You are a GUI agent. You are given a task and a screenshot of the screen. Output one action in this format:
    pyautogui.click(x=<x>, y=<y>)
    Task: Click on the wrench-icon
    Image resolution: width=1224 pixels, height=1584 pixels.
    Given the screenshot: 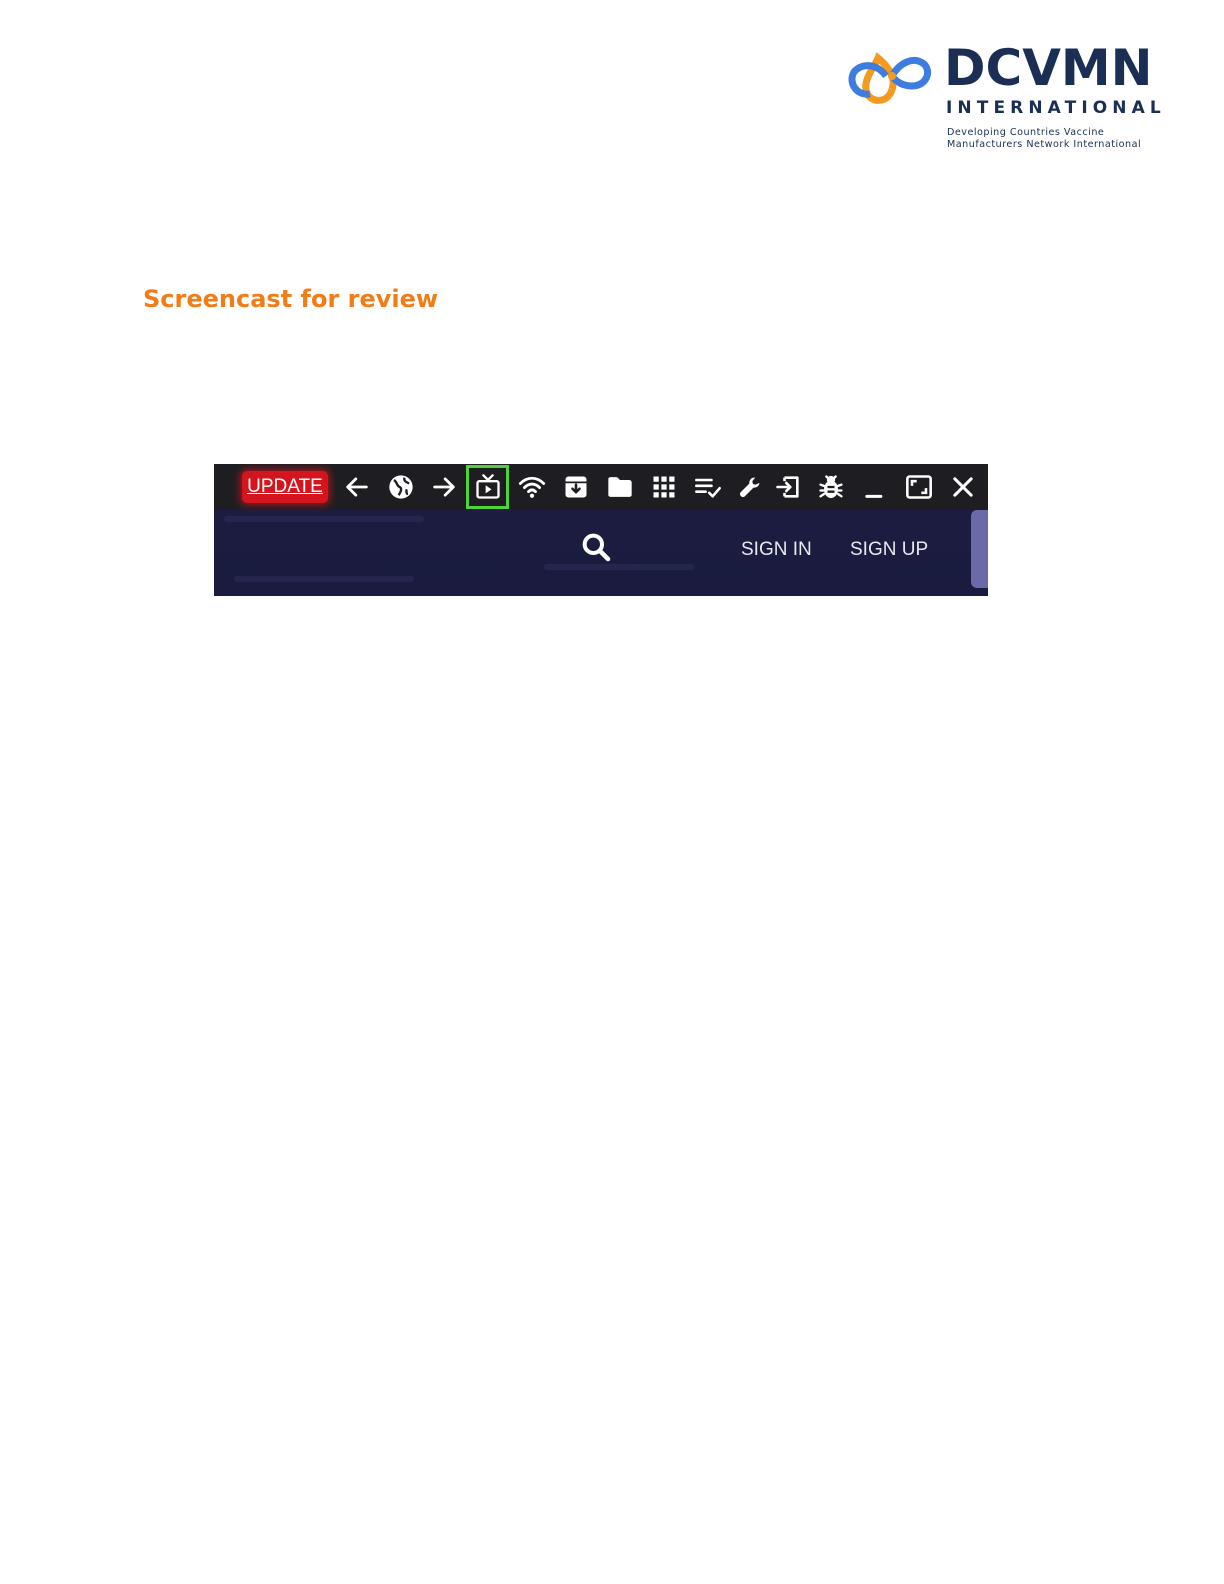 What is the action you would take?
    pyautogui.click(x=750, y=487)
    